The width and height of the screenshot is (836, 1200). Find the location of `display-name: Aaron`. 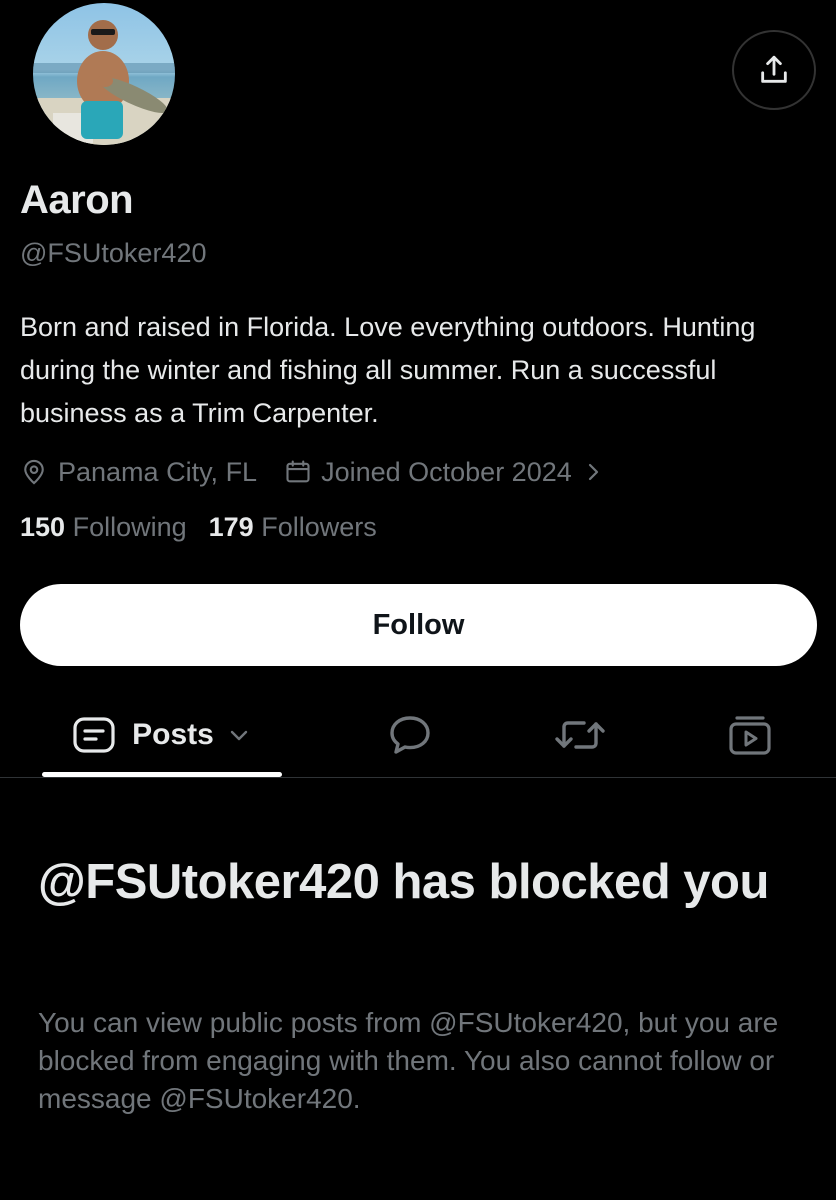

display-name: Aaron is located at coordinates (77, 200).